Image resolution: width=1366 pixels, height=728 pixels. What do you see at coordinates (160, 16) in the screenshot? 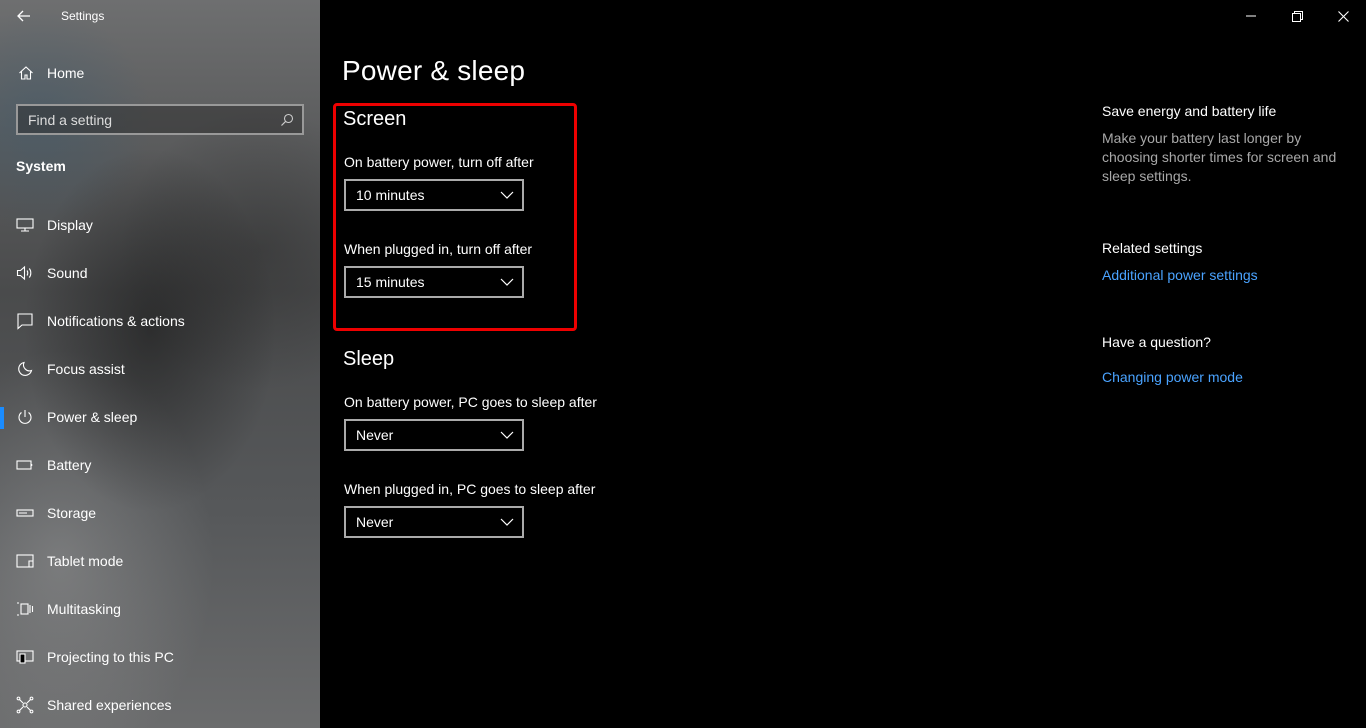
I see `title-bar: Settings` at bounding box center [160, 16].